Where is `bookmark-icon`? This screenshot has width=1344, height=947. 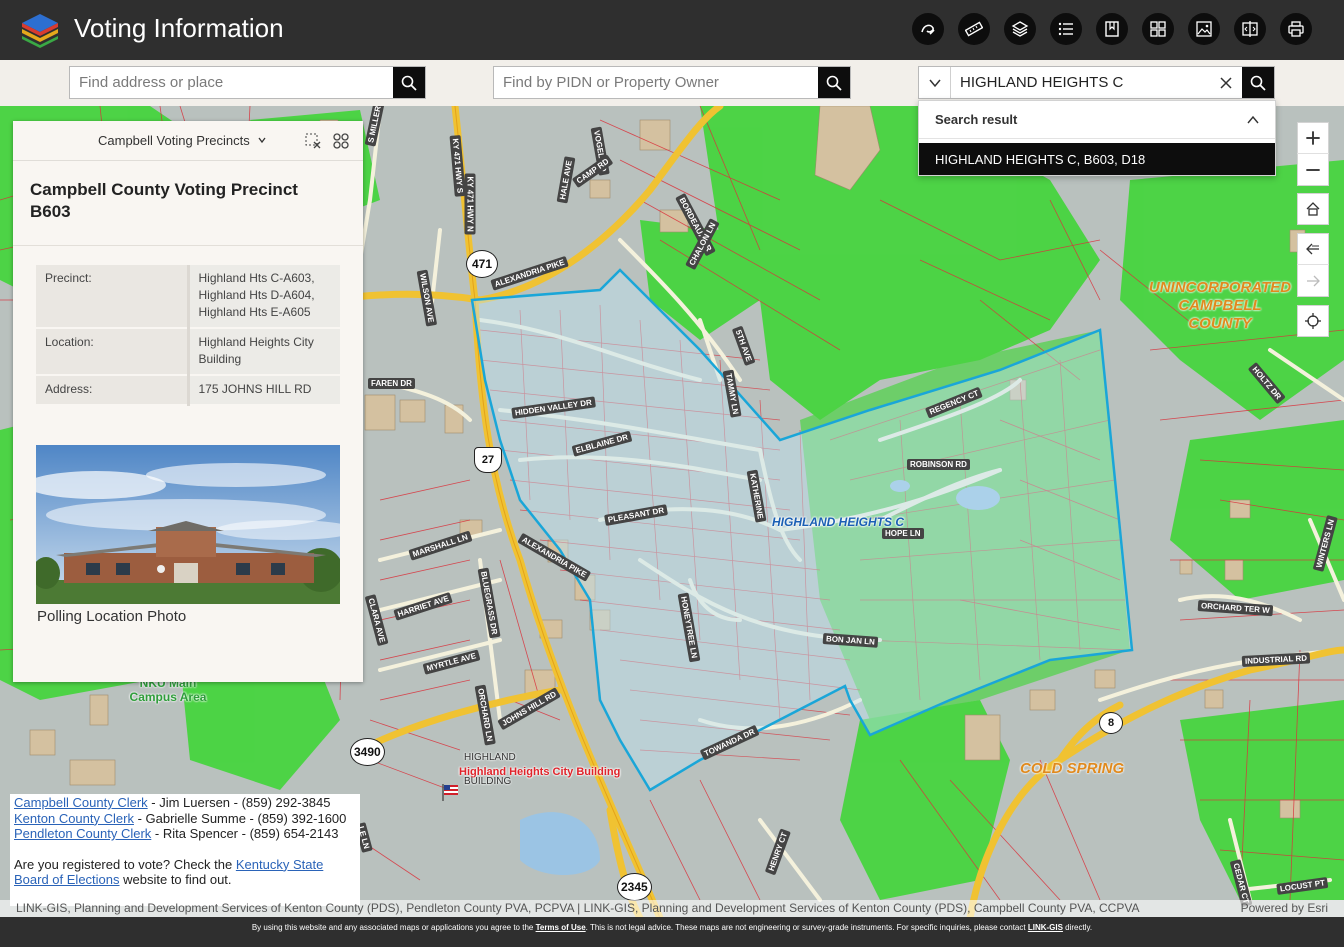
bookmark-icon is located at coordinates (1112, 29).